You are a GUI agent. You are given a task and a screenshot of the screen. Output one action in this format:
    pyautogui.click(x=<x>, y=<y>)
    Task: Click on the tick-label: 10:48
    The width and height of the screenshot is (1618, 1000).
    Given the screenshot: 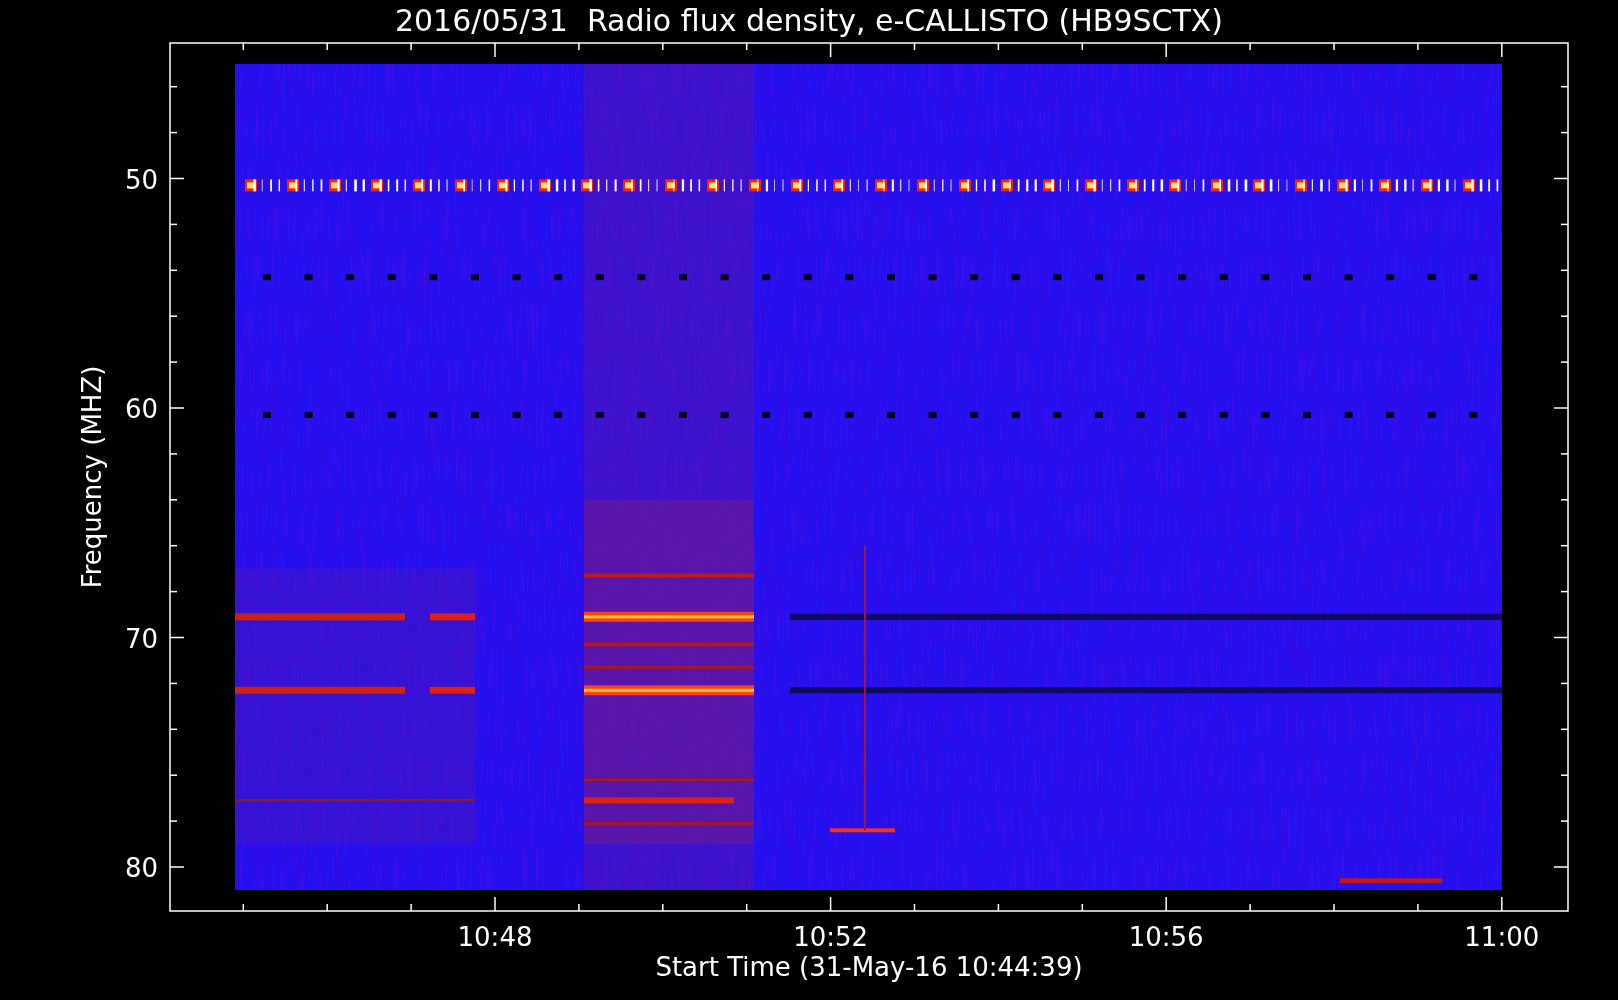 What is the action you would take?
    pyautogui.click(x=495, y=937)
    